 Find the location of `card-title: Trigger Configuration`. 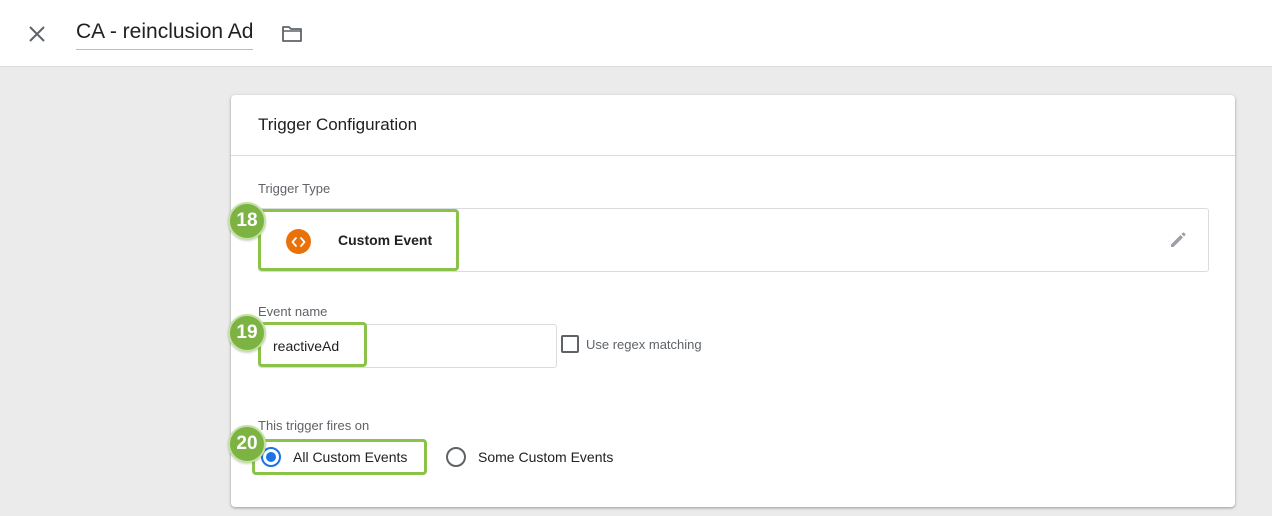

card-title: Trigger Configuration is located at coordinates (733, 125).